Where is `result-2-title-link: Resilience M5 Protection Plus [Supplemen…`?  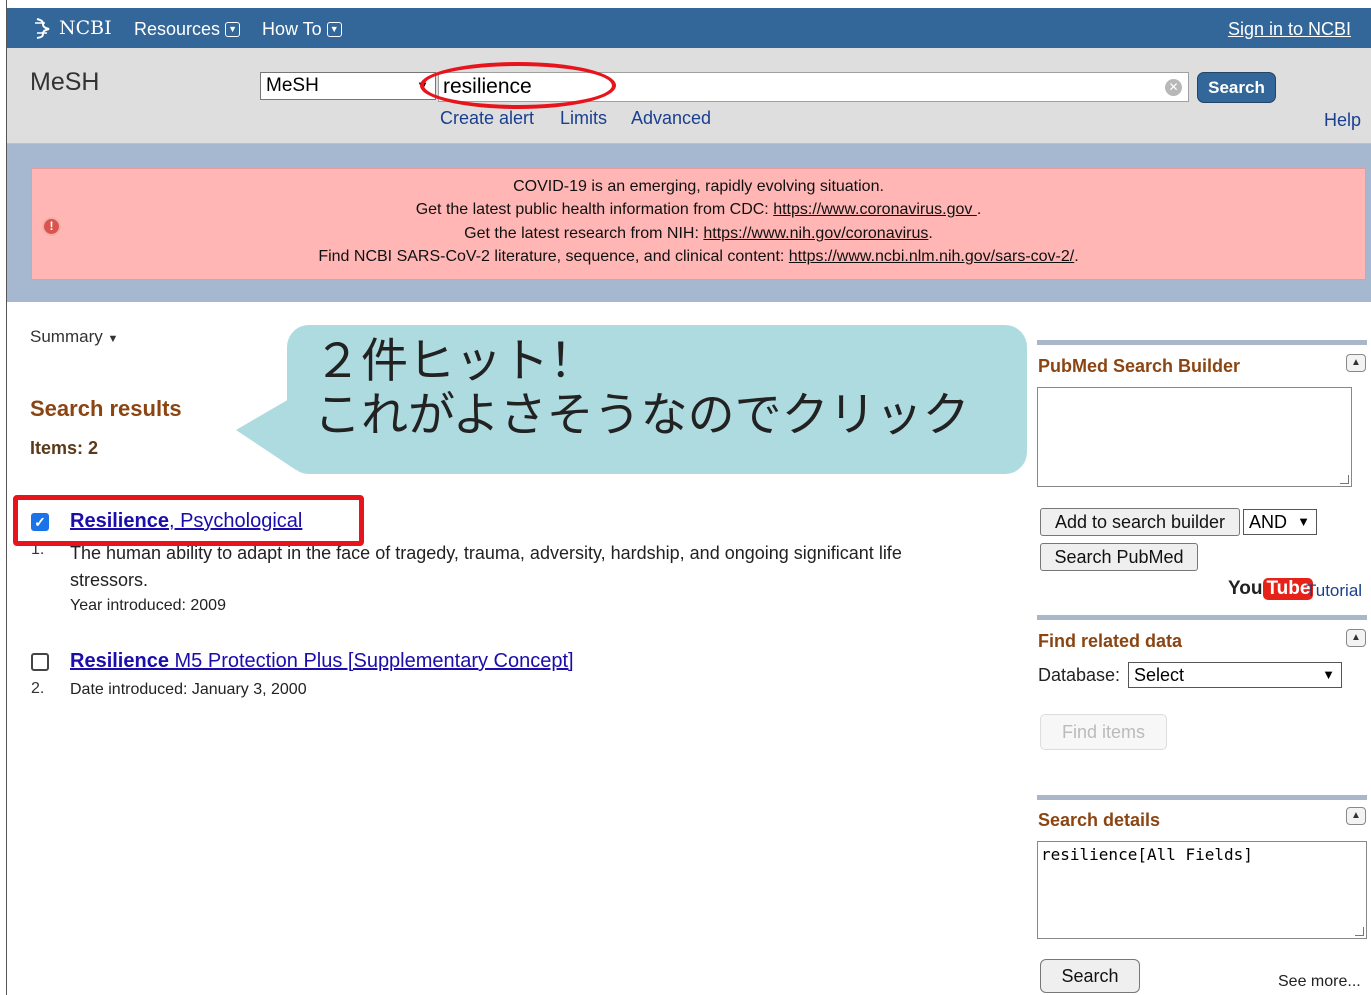
result-2-title-link: Resilience M5 Protection Plus [Supplemen… is located at coordinates (322, 661).